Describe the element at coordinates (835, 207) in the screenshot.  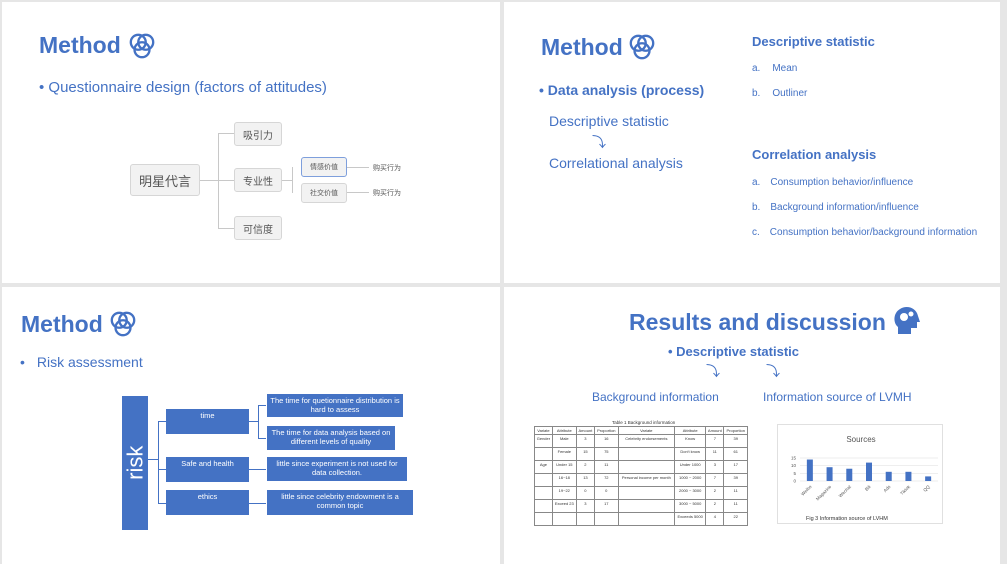
I see `list-item: b. Background information/influence` at that location.